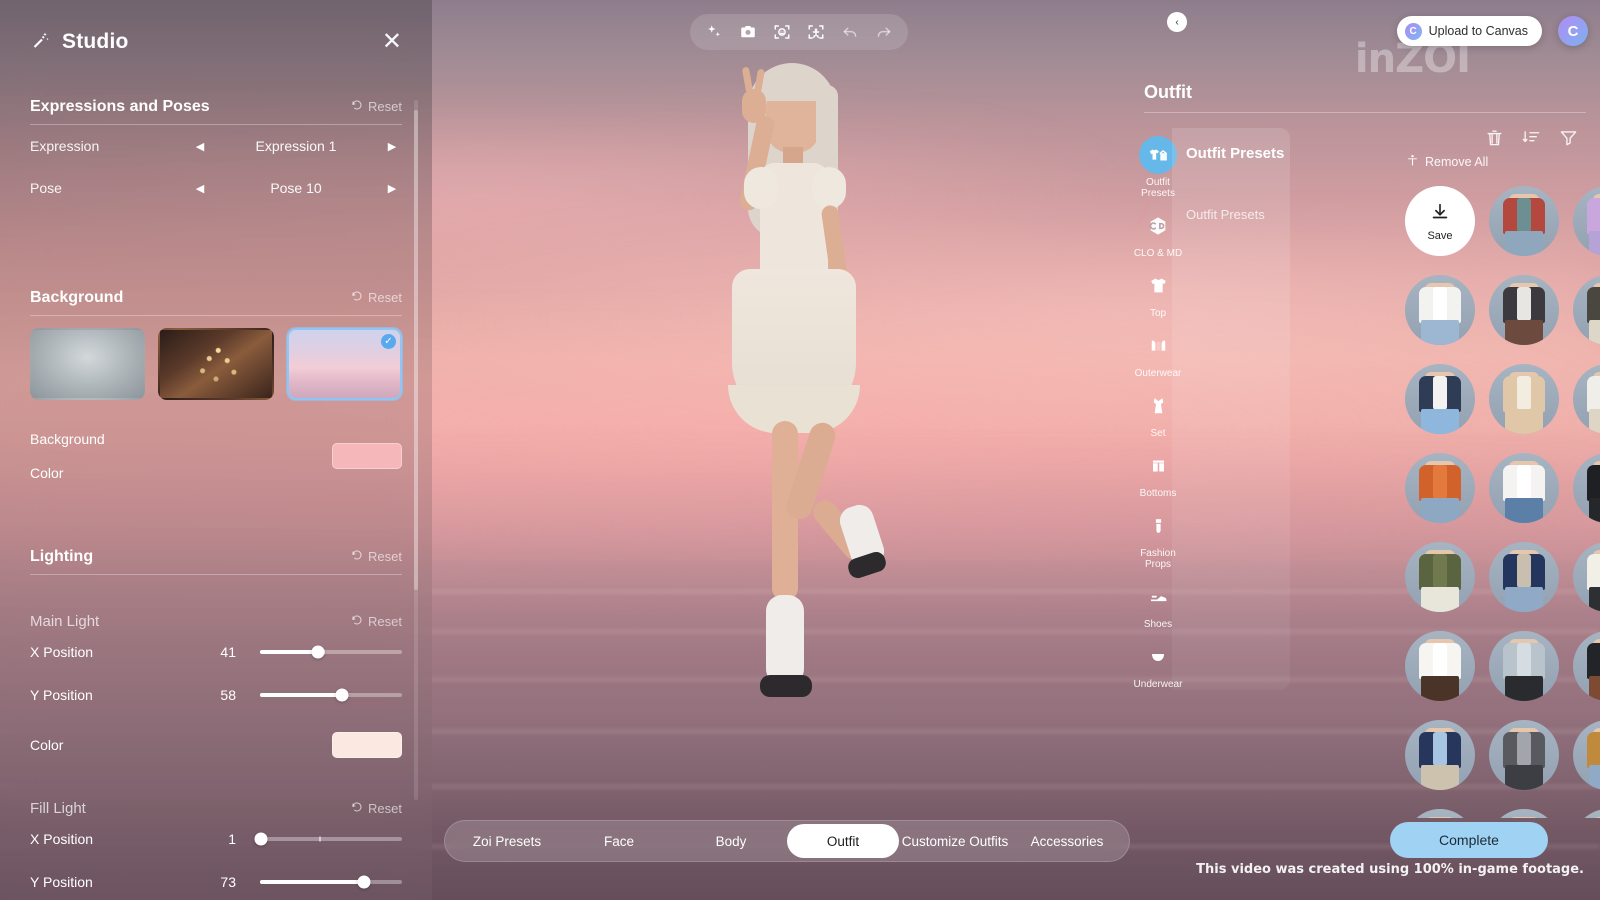  Describe the element at coordinates (228, 694) in the screenshot. I see `main-light-y-value: 58` at that location.